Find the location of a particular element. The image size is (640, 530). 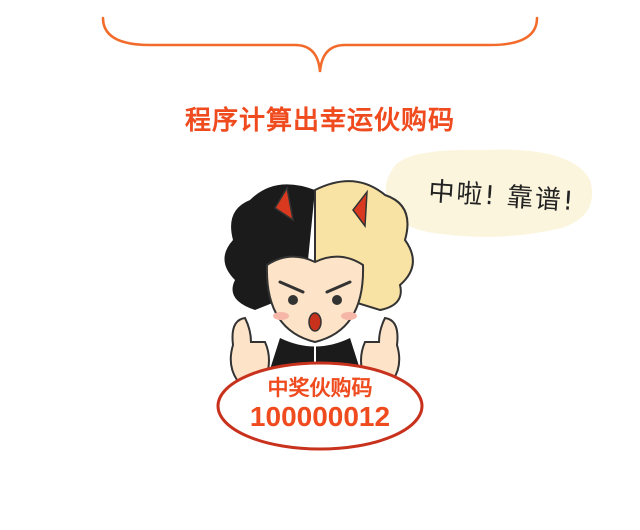

page-title: 程序计算出幸运伙购码 is located at coordinates (319, 121).